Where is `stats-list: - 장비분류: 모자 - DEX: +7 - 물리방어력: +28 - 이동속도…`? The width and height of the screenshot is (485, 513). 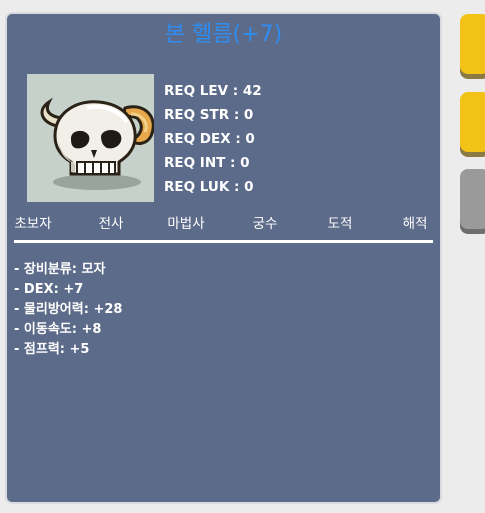 stats-list: - 장비분류: 모자 - DEX: +7 - 물리방어력: +28 - 이동속도… is located at coordinates (68, 310).